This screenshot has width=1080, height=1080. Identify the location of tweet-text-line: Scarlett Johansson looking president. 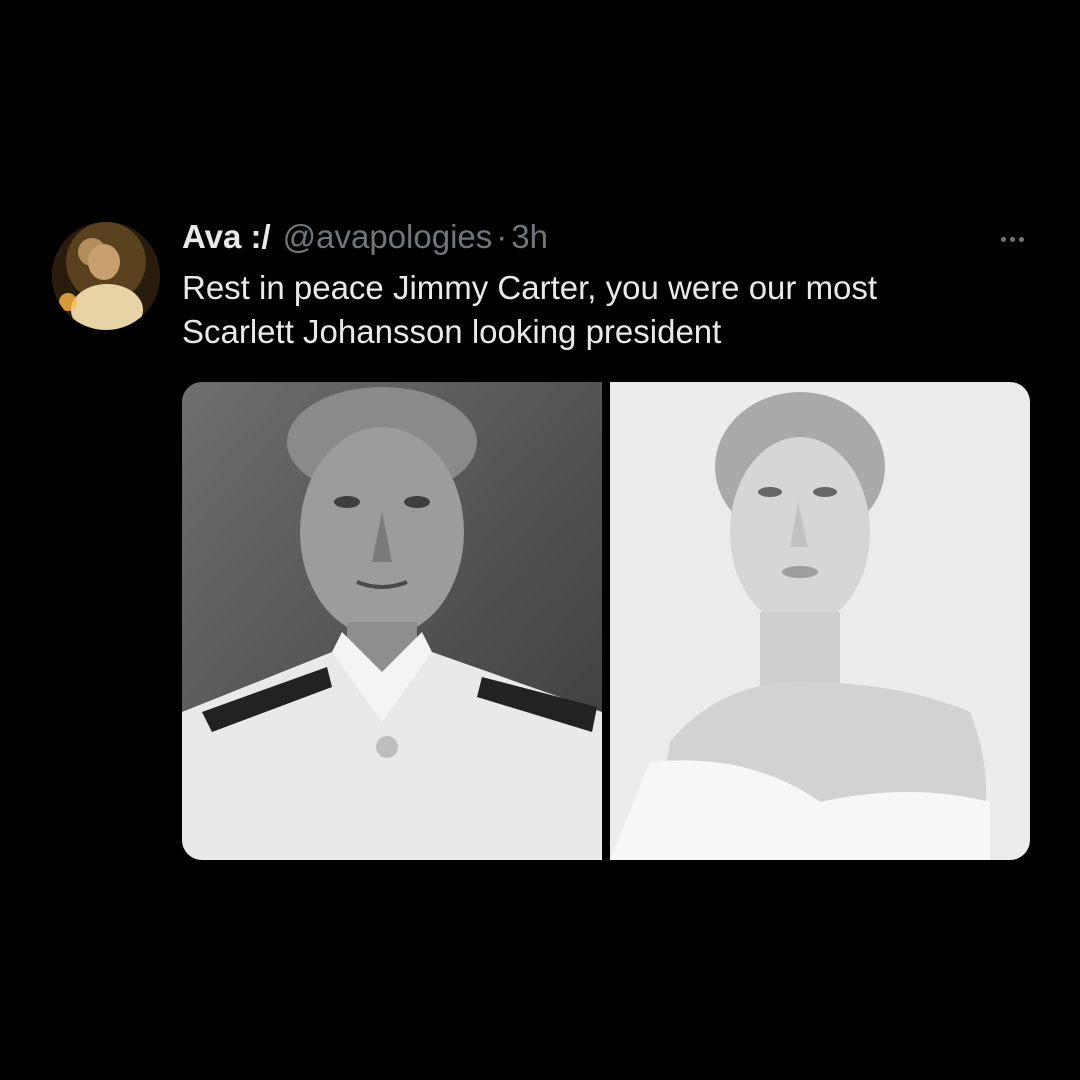
(452, 331).